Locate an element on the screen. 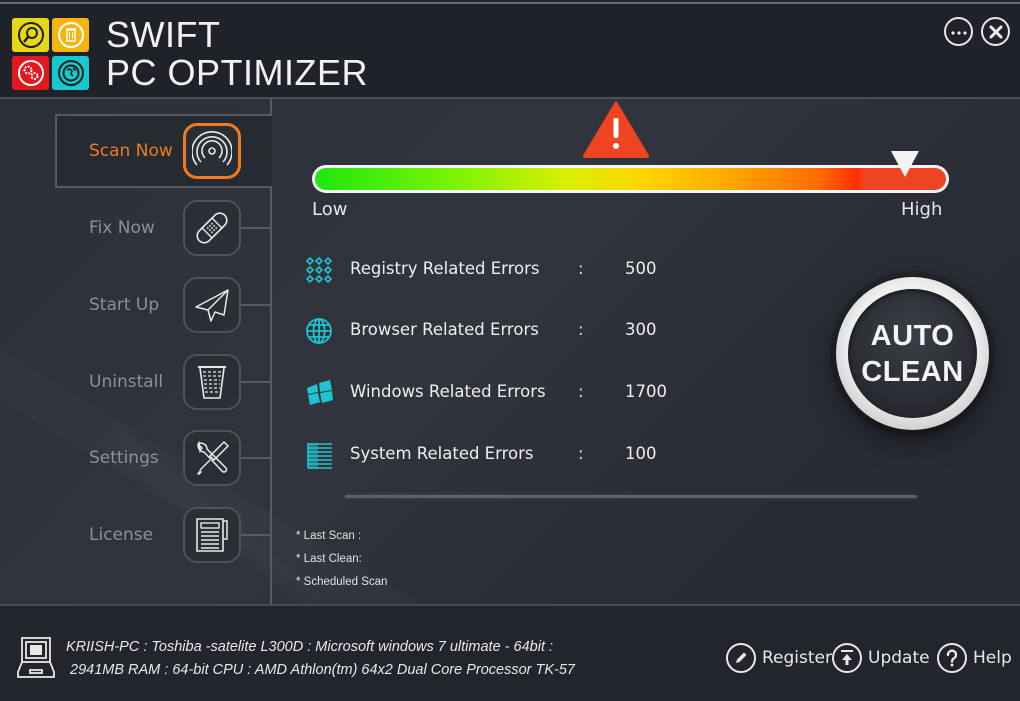 This screenshot has width=1020, height=701. bandage-icon-box is located at coordinates (212, 228).